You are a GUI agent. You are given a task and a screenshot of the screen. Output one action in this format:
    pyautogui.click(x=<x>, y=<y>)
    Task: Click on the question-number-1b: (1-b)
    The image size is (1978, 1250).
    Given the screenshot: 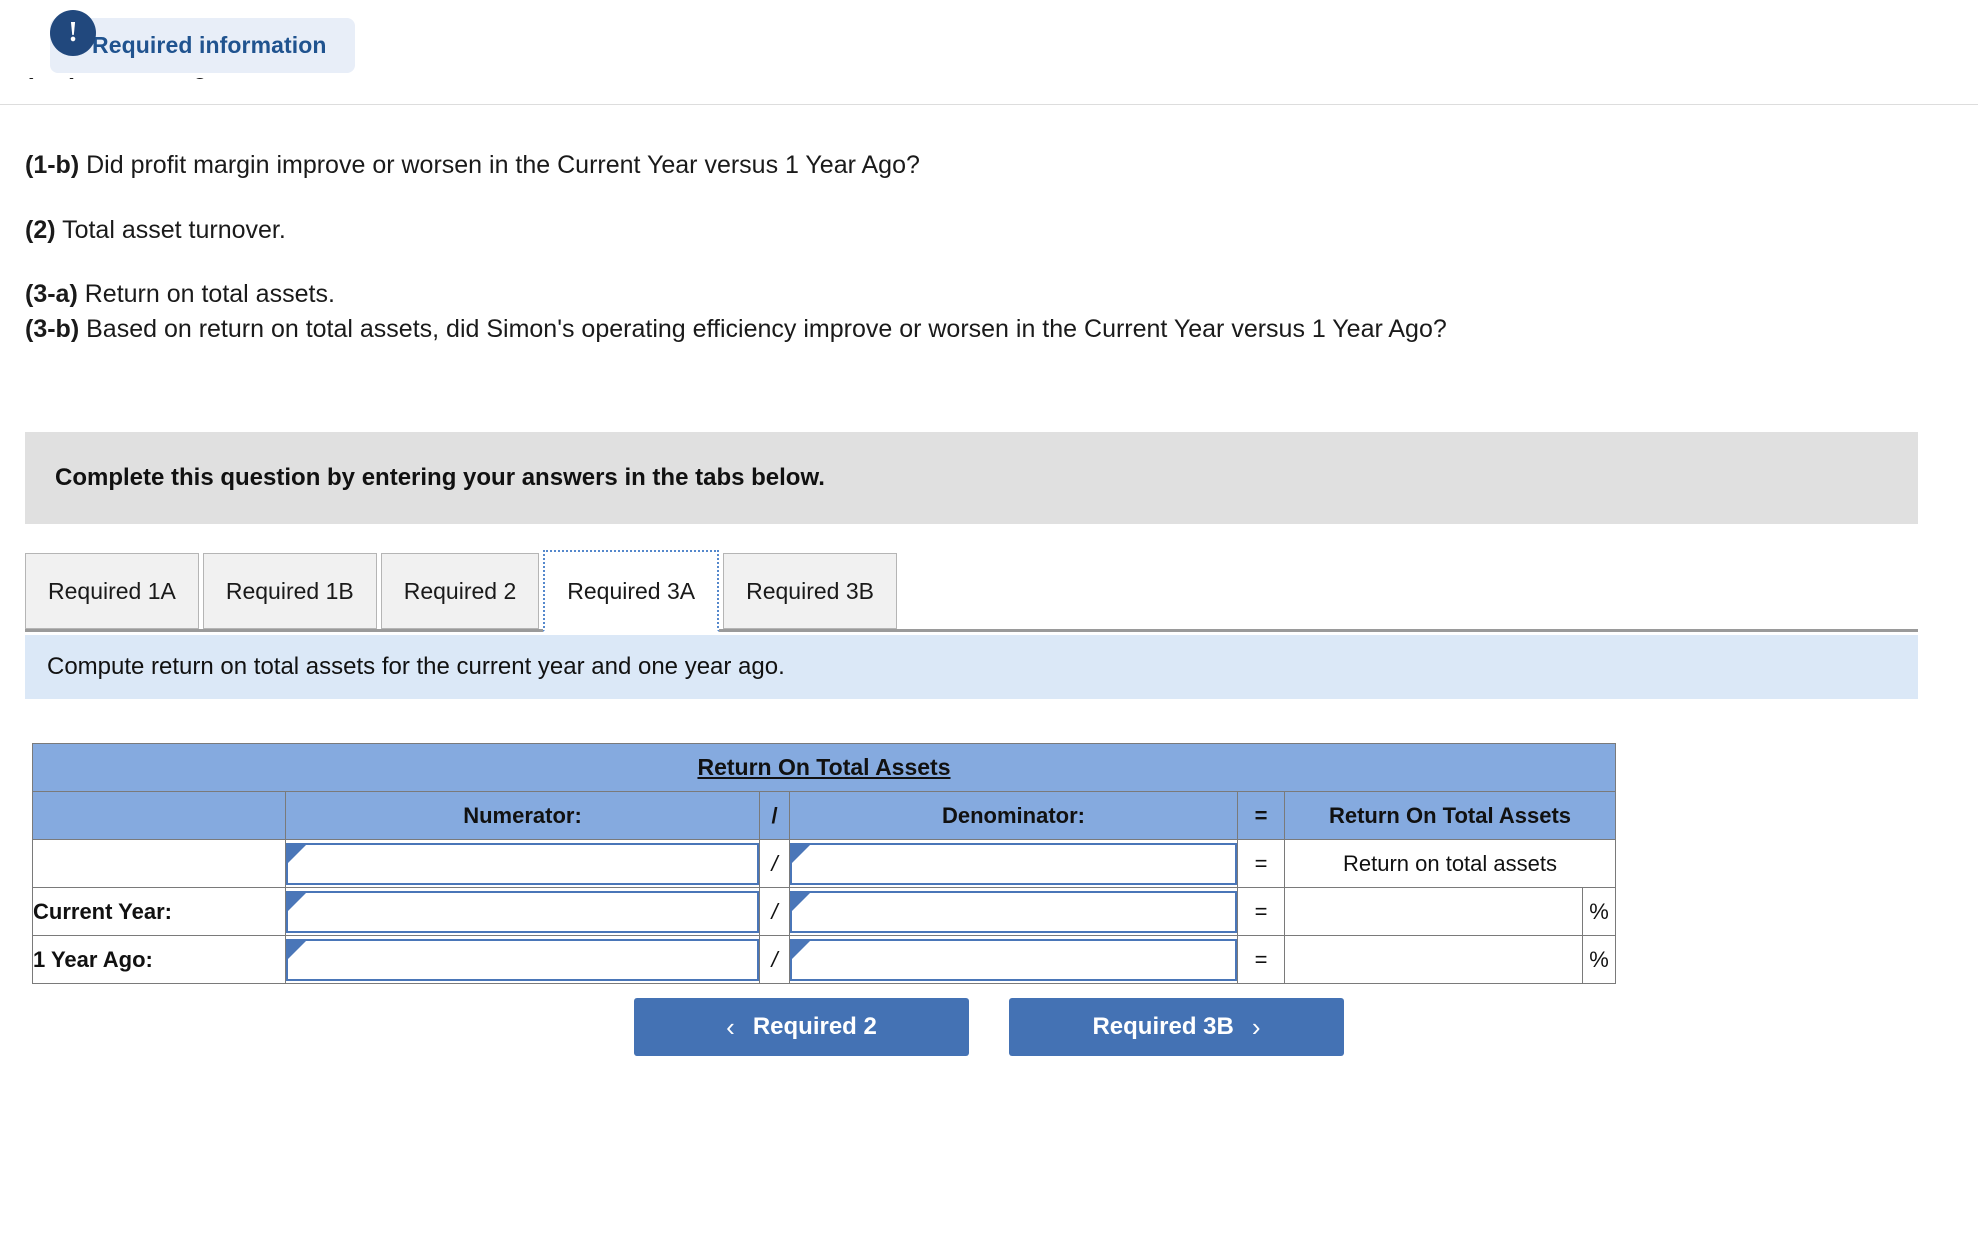 What is the action you would take?
    pyautogui.click(x=52, y=165)
    